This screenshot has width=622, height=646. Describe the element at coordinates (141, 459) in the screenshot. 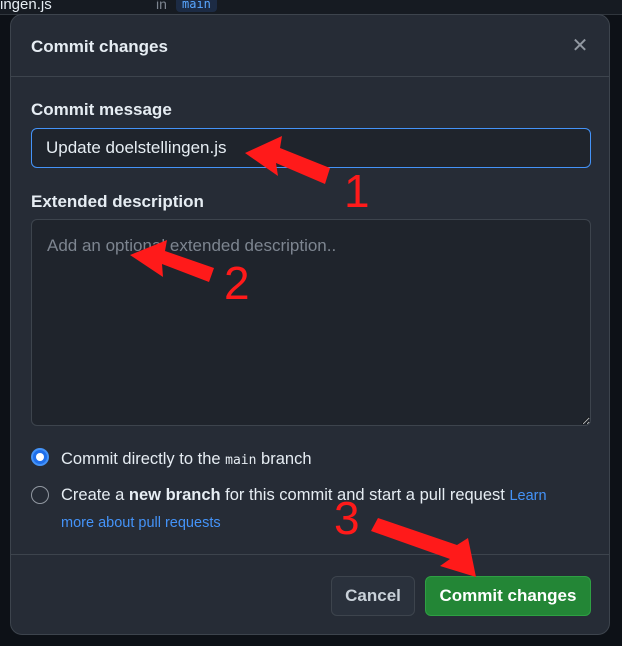

I see `commit-direct-prefix: Commit directly to the` at that location.